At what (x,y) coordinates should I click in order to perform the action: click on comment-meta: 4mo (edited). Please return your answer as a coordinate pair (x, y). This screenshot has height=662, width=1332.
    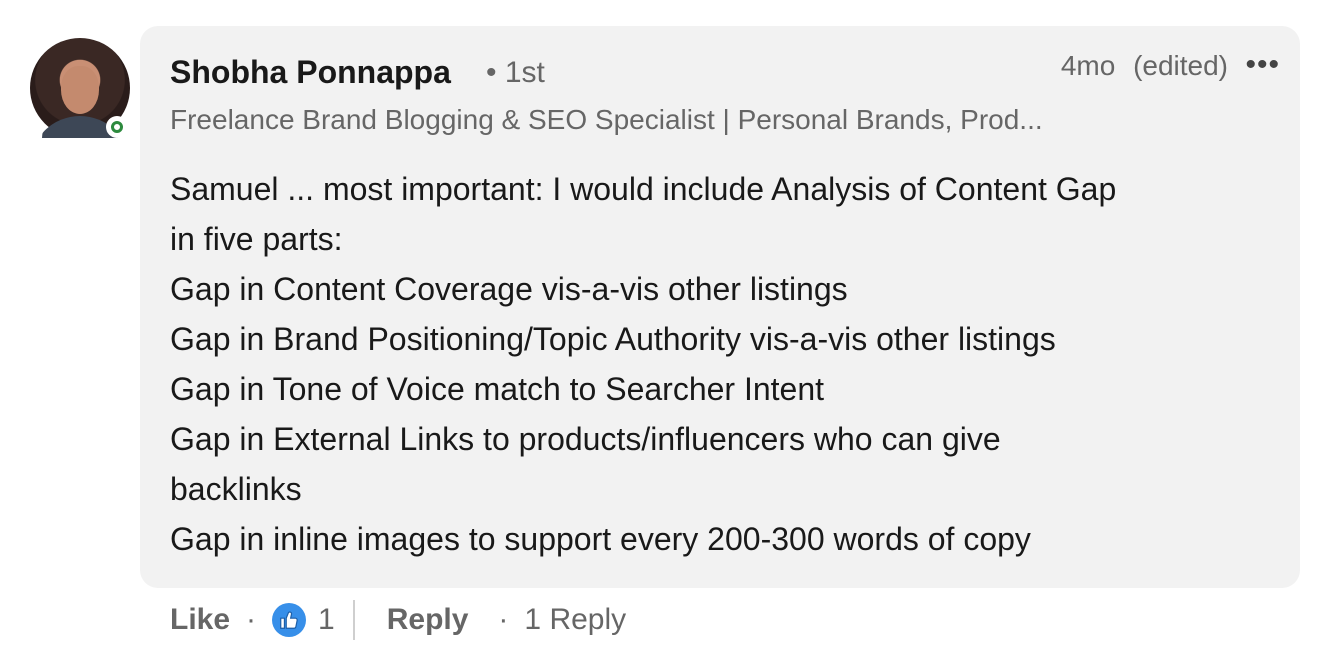
    Looking at the image, I should click on (1144, 66).